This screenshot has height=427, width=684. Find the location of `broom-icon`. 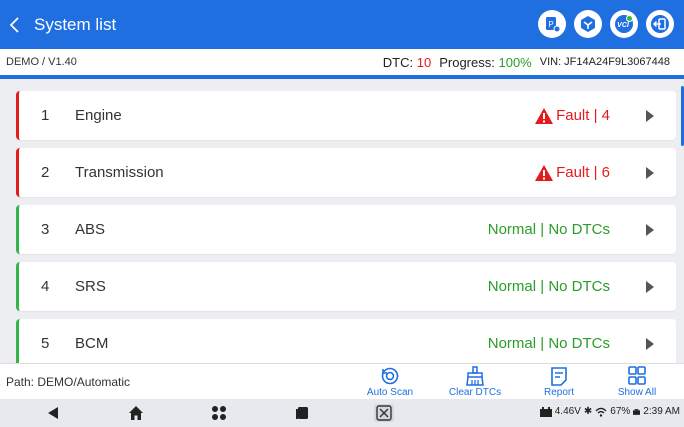

broom-icon is located at coordinates (475, 376).